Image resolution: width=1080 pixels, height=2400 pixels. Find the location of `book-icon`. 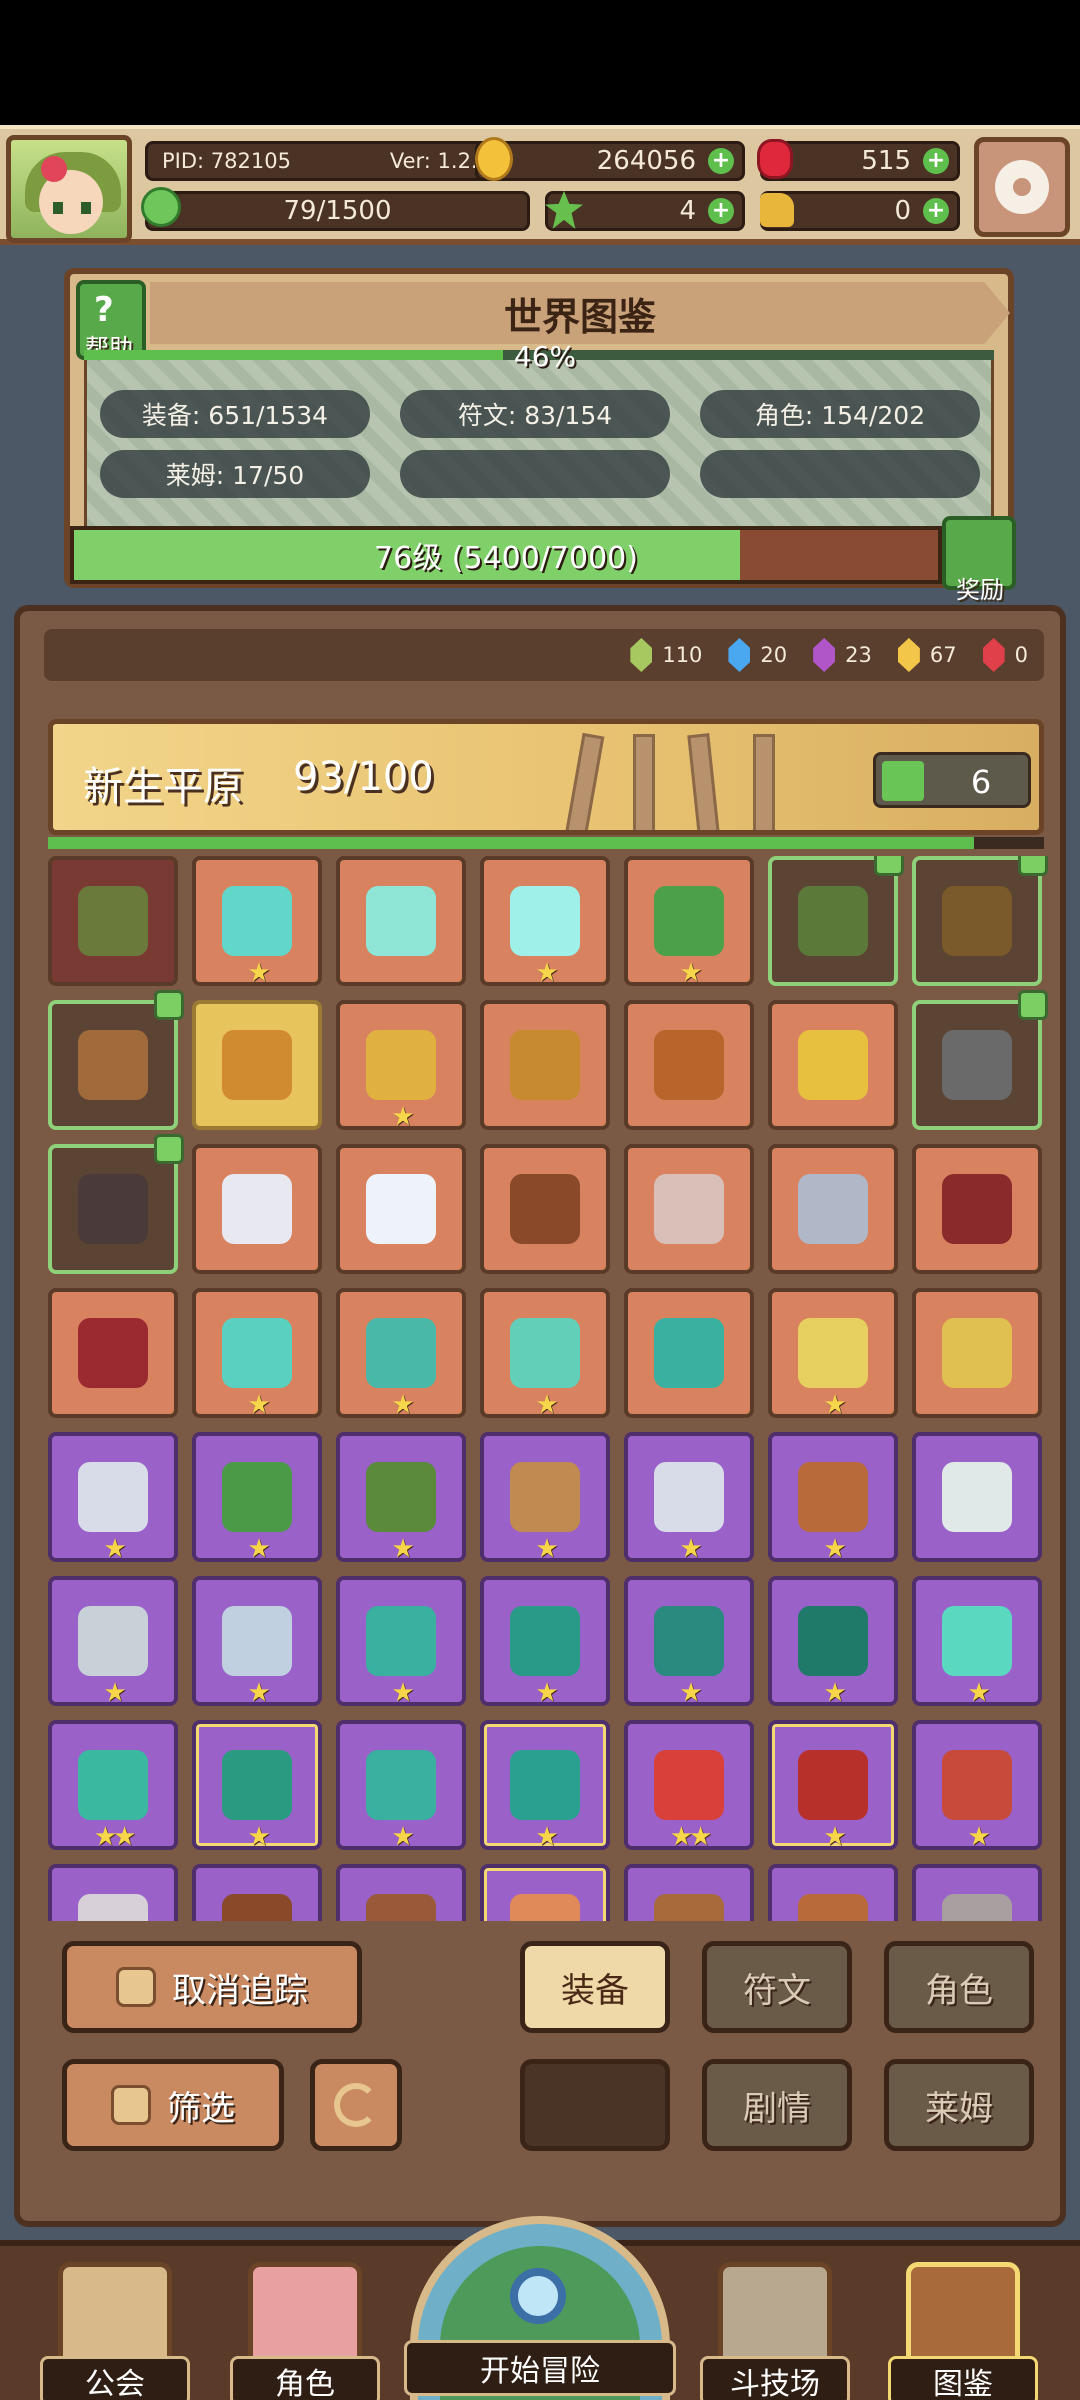

book-icon is located at coordinates (963, 2314).